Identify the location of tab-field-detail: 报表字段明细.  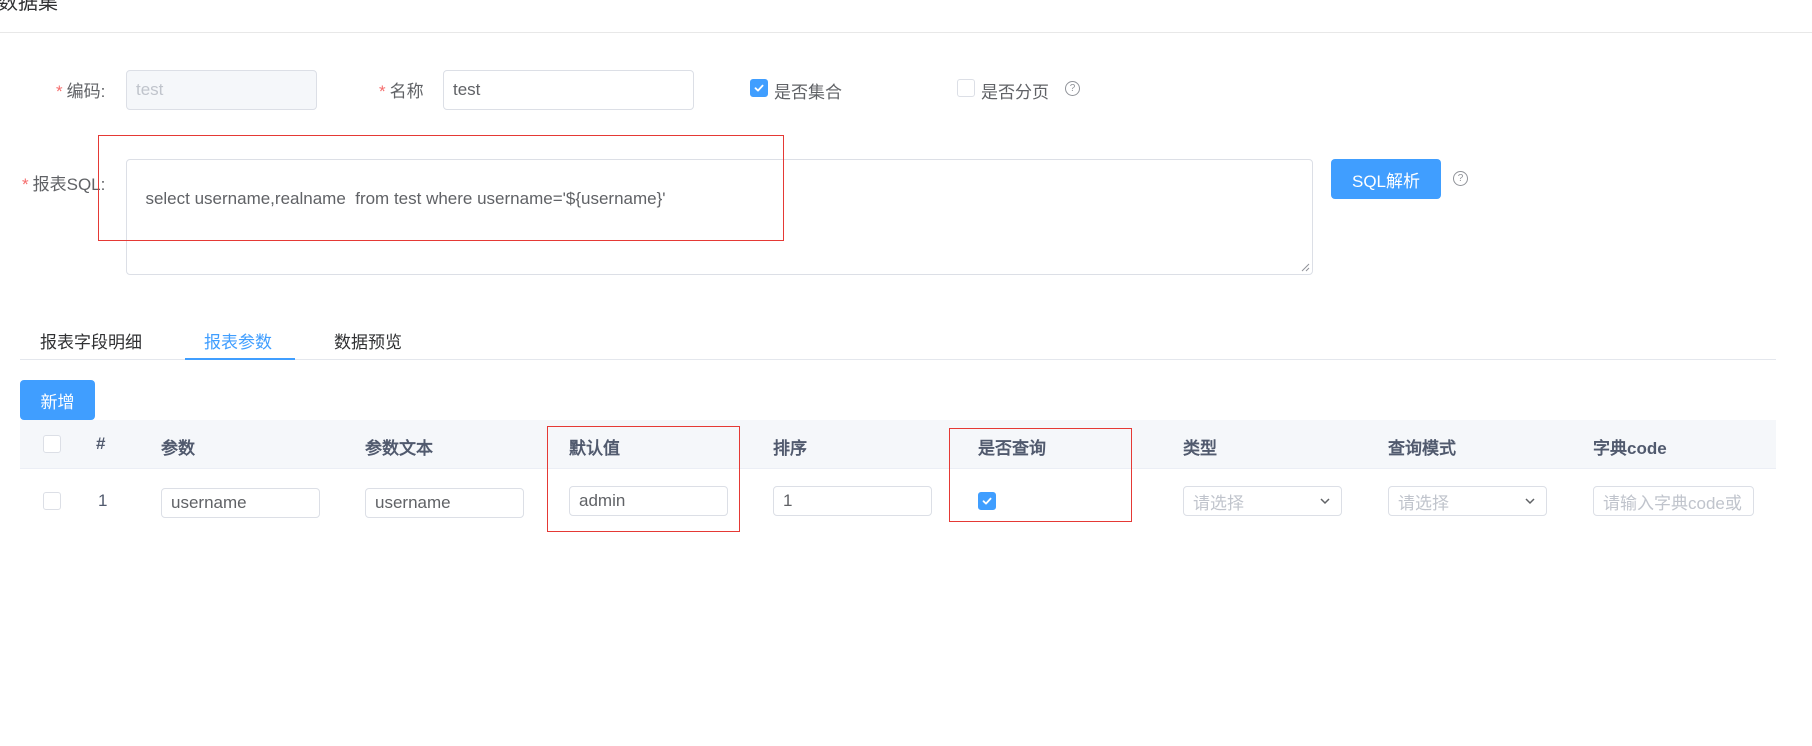
(91, 340).